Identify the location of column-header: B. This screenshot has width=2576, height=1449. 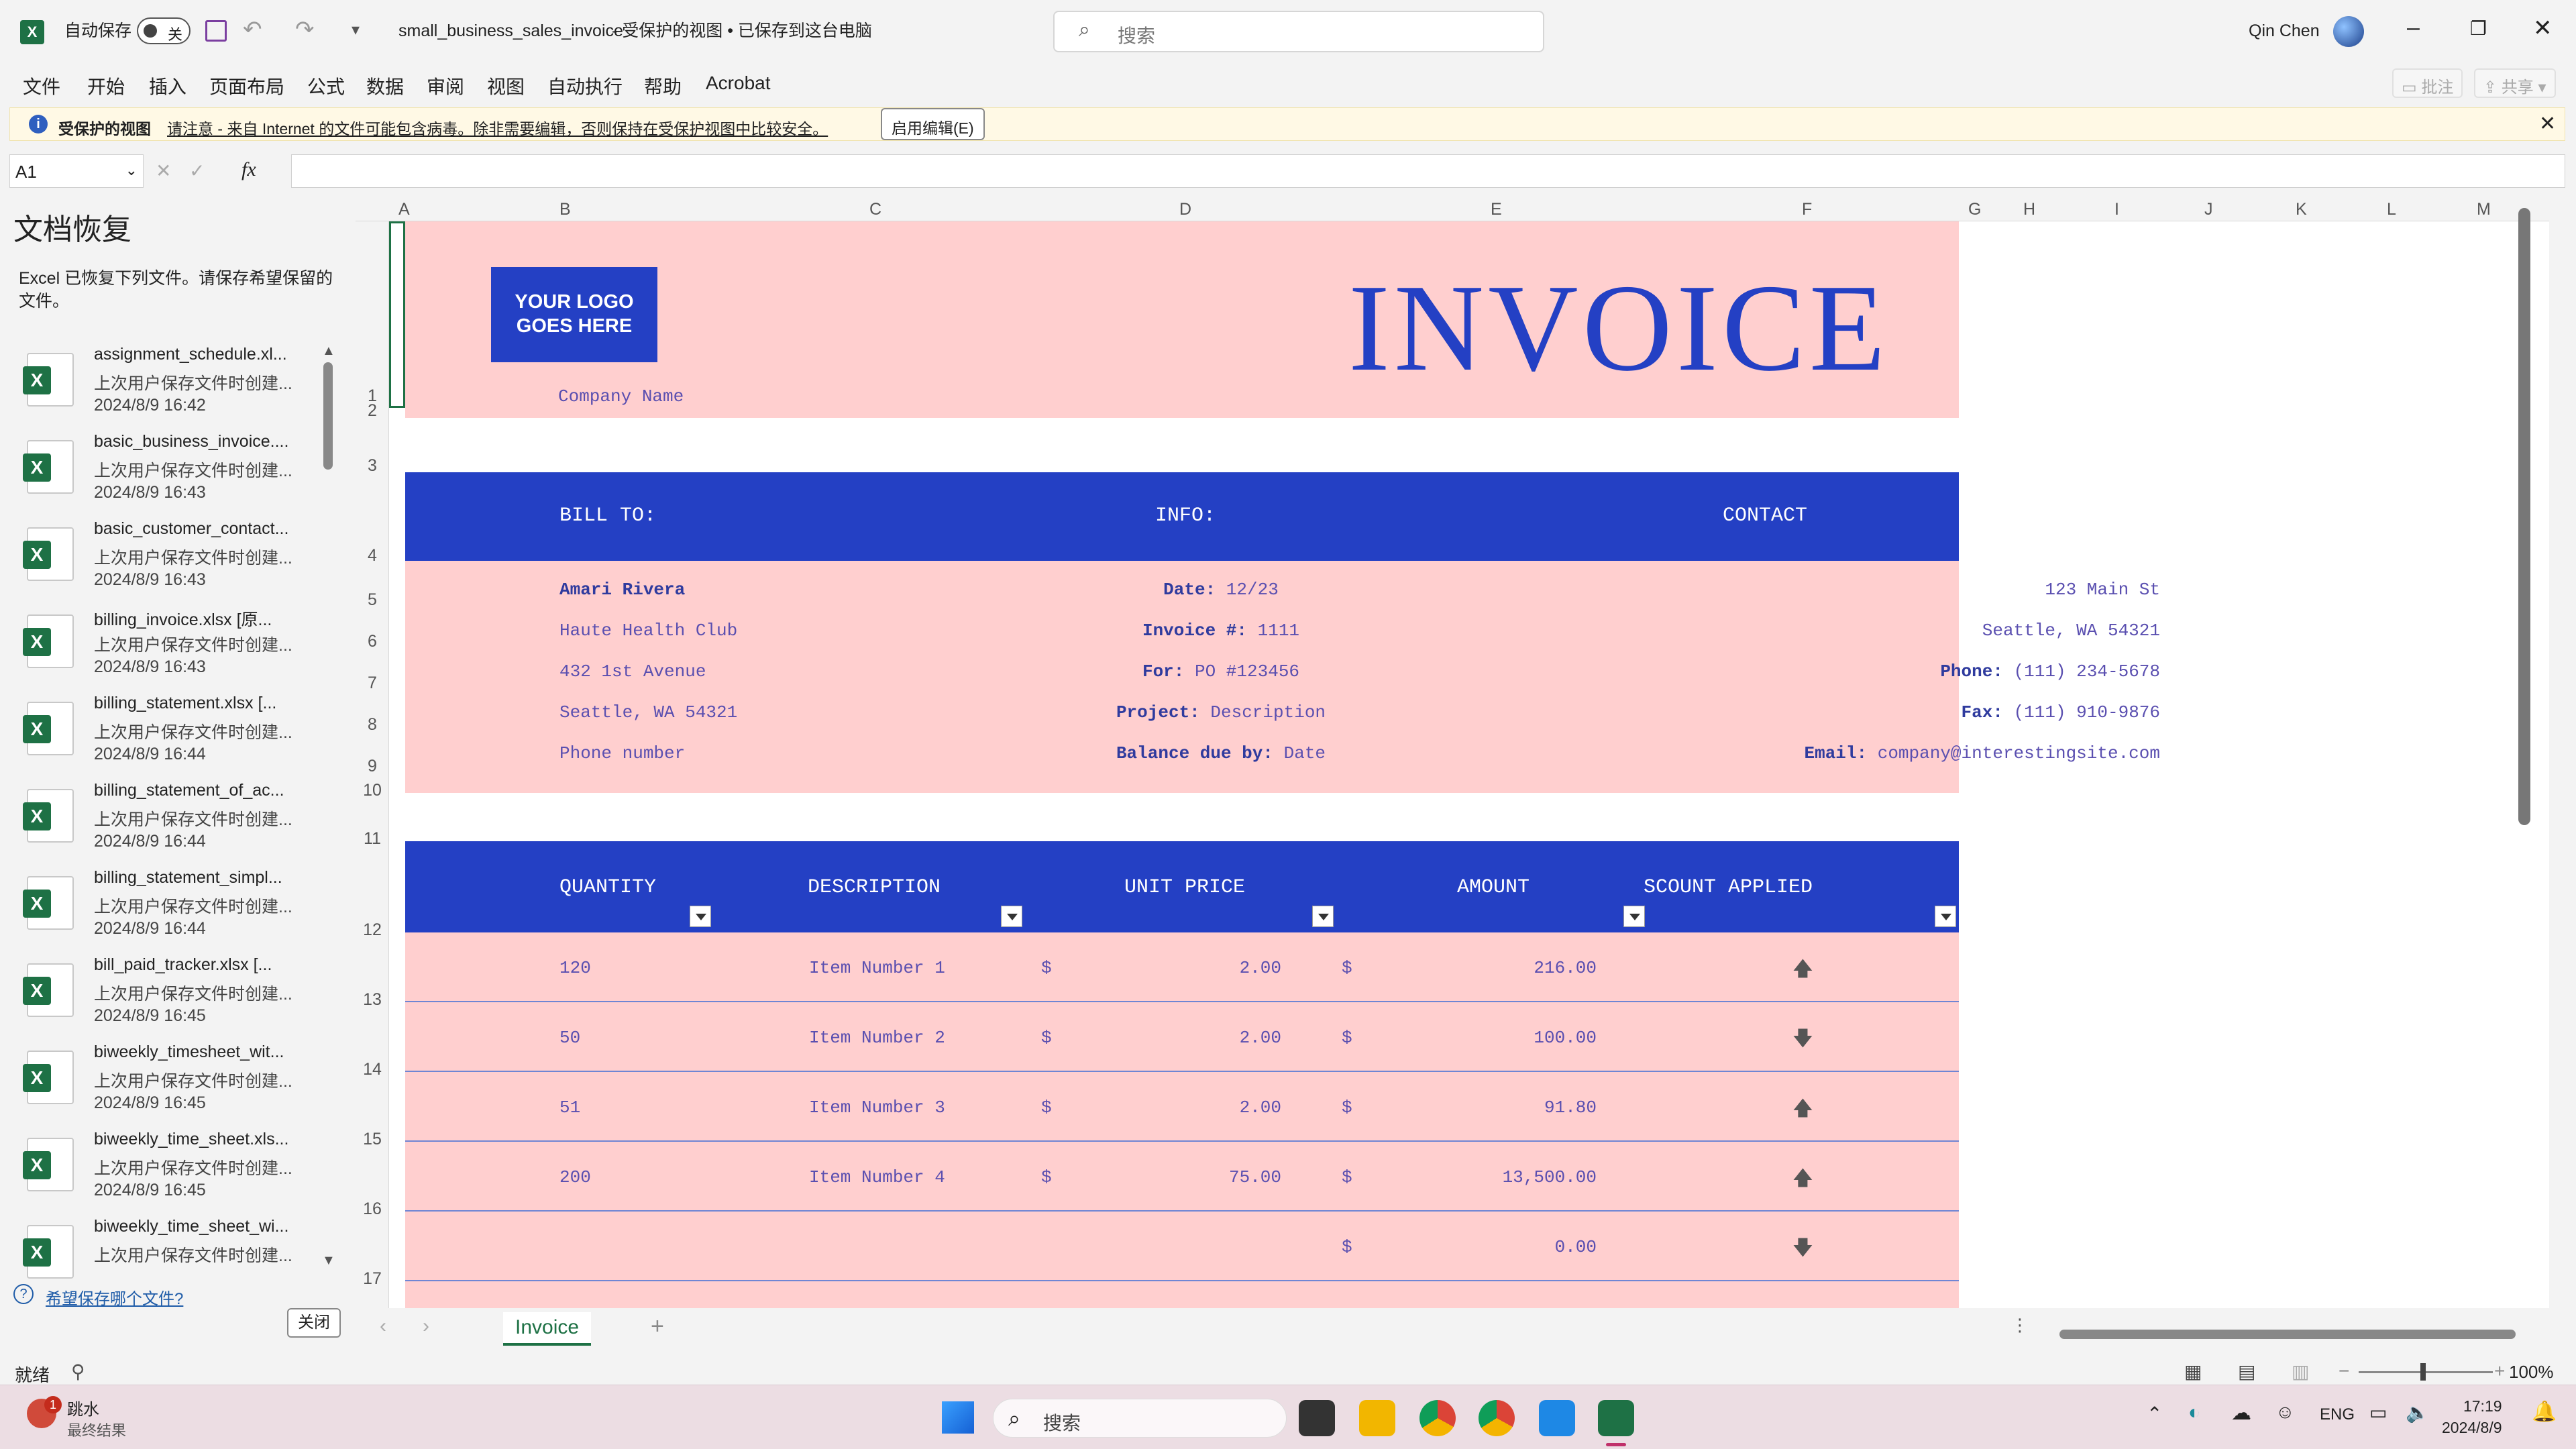
(565, 209).